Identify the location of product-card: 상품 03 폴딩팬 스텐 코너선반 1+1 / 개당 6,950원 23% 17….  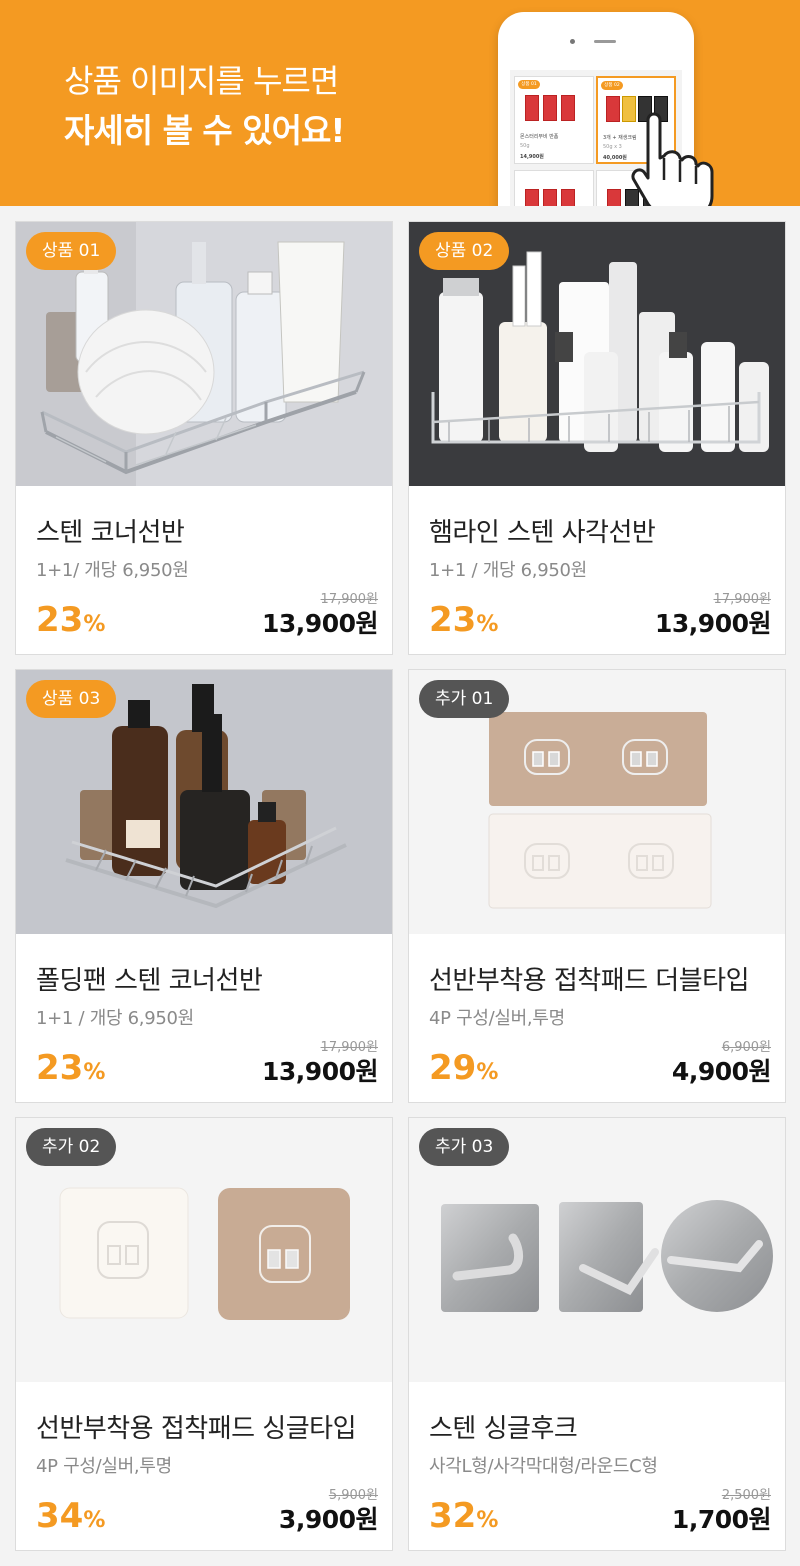
(204, 886).